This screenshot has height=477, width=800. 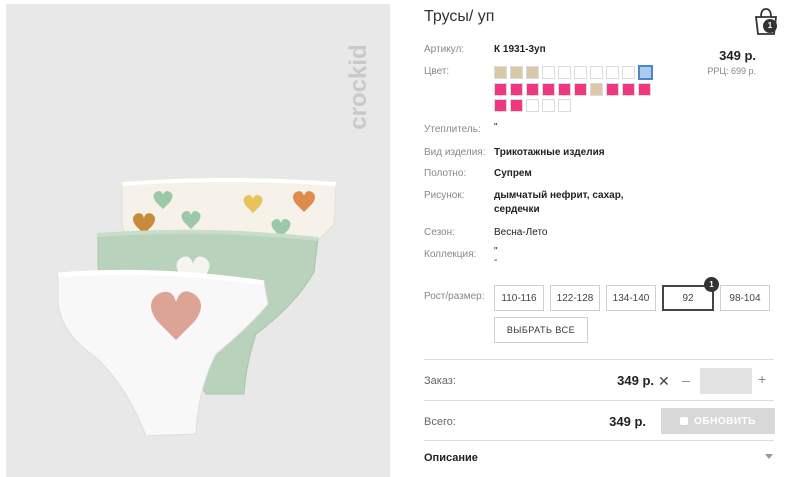 I want to click on size-option-122-128: 122-128, so click(x=575, y=298).